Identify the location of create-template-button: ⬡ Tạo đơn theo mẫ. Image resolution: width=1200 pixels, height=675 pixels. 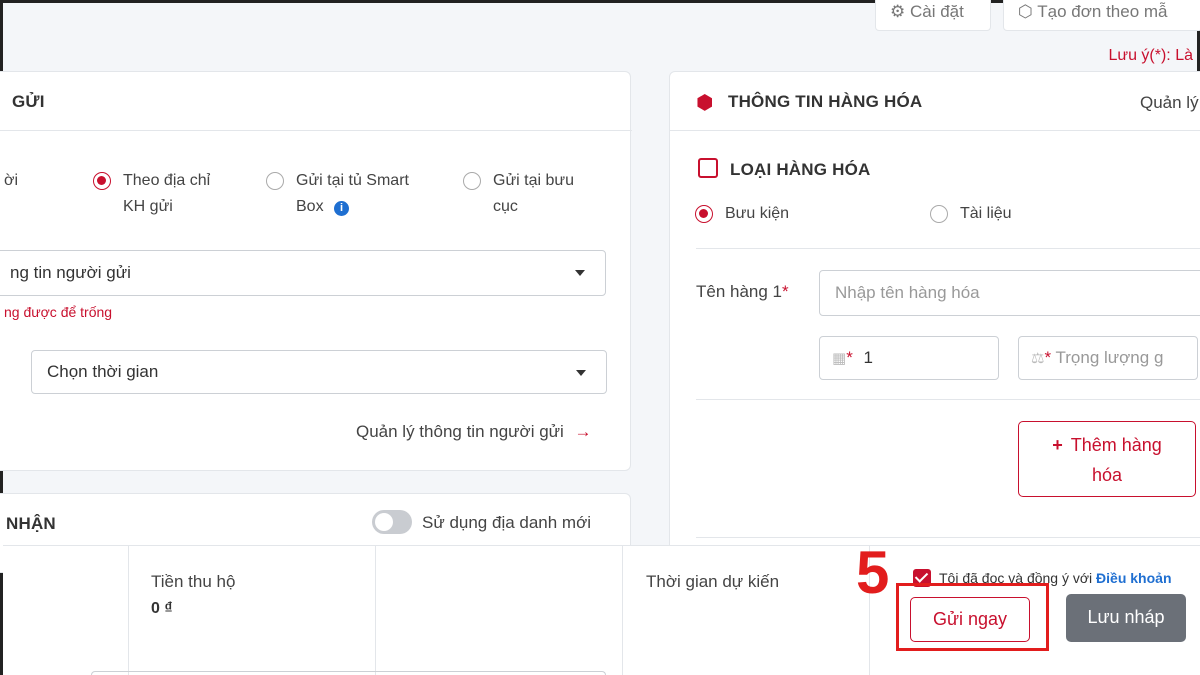
(1101, 15).